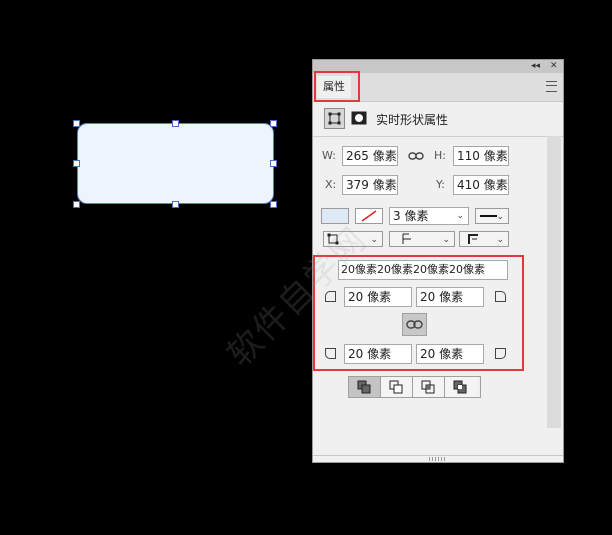  What do you see at coordinates (370, 185) in the screenshot?
I see `x-field: 379 像素` at bounding box center [370, 185].